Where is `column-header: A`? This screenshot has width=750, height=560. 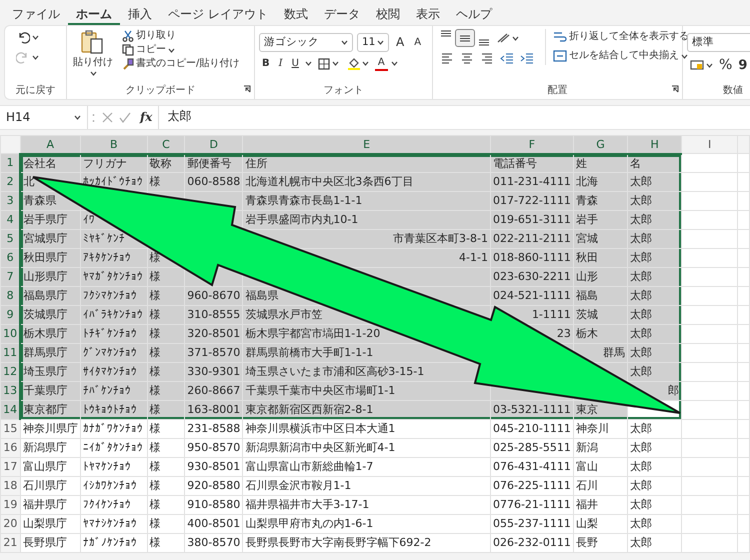
column-header: A is located at coordinates (50, 145).